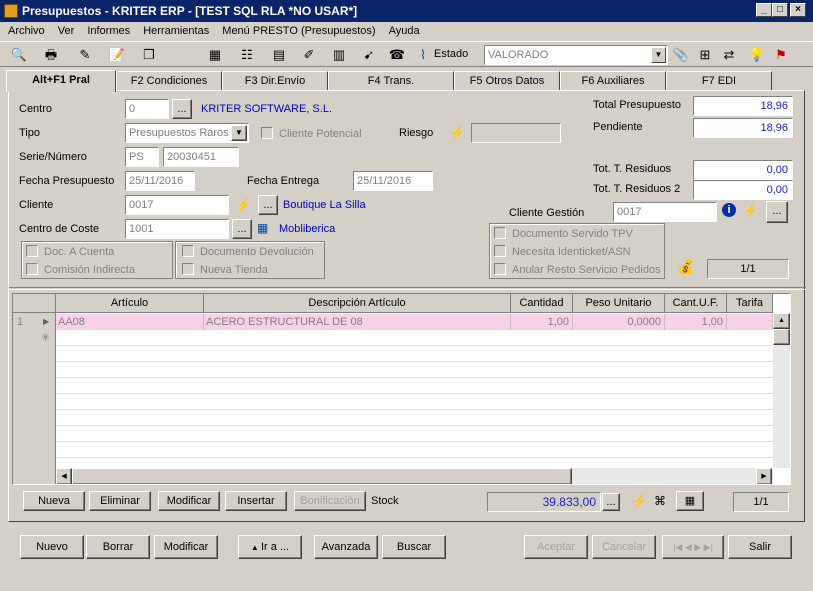 Image resolution: width=813 pixels, height=591 pixels. What do you see at coordinates (186, 547) in the screenshot?
I see `modificar-button: Modificar` at bounding box center [186, 547].